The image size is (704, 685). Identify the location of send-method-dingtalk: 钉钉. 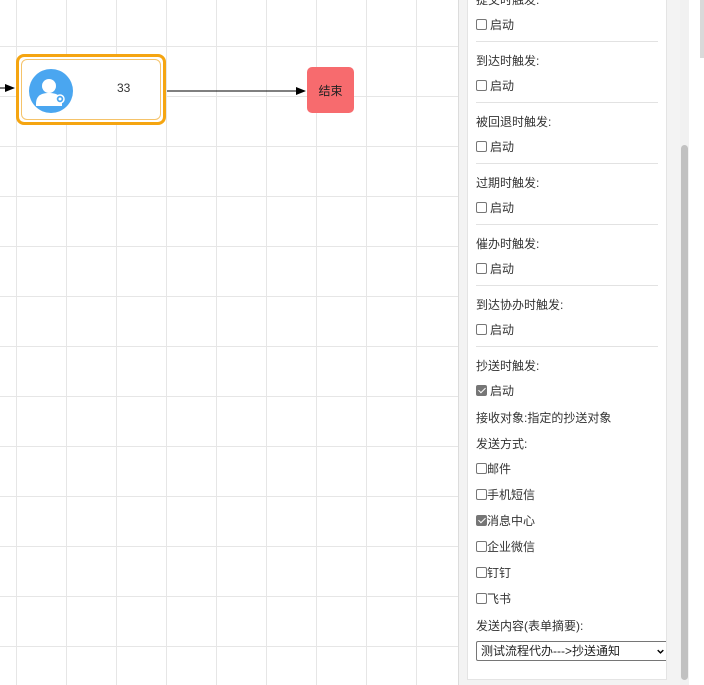
(493, 572).